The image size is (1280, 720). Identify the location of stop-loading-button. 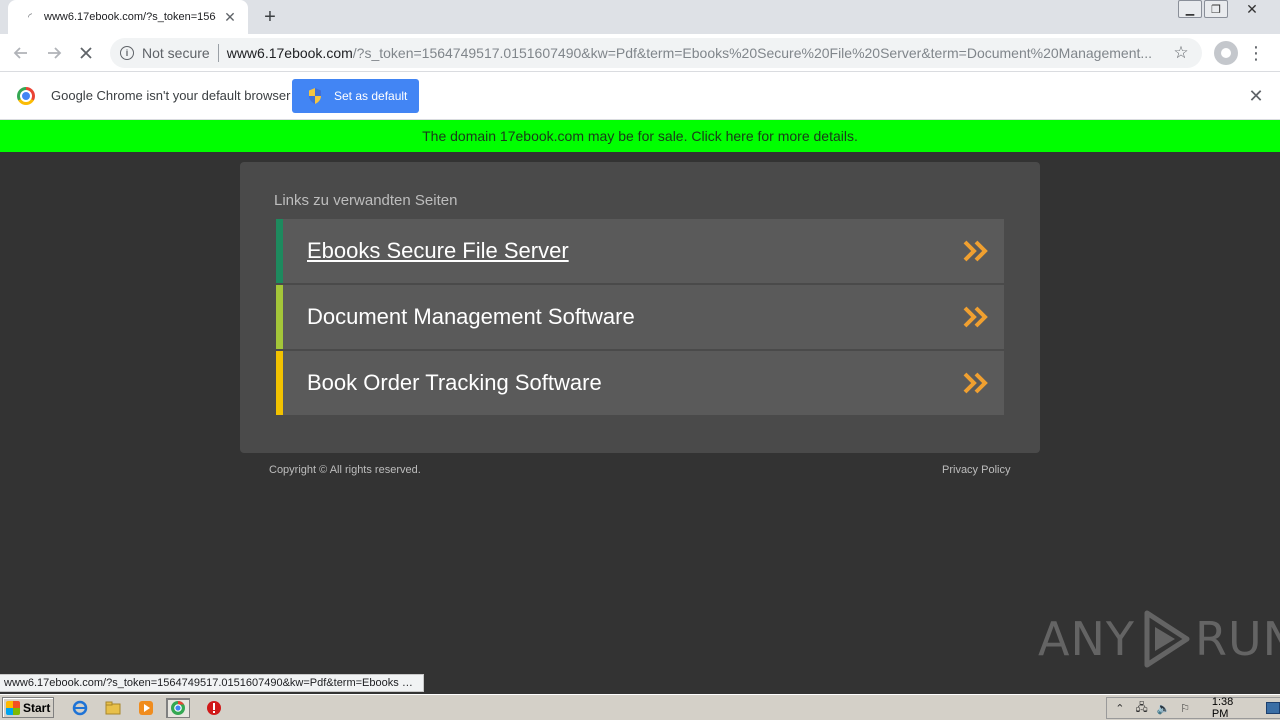
(86, 53).